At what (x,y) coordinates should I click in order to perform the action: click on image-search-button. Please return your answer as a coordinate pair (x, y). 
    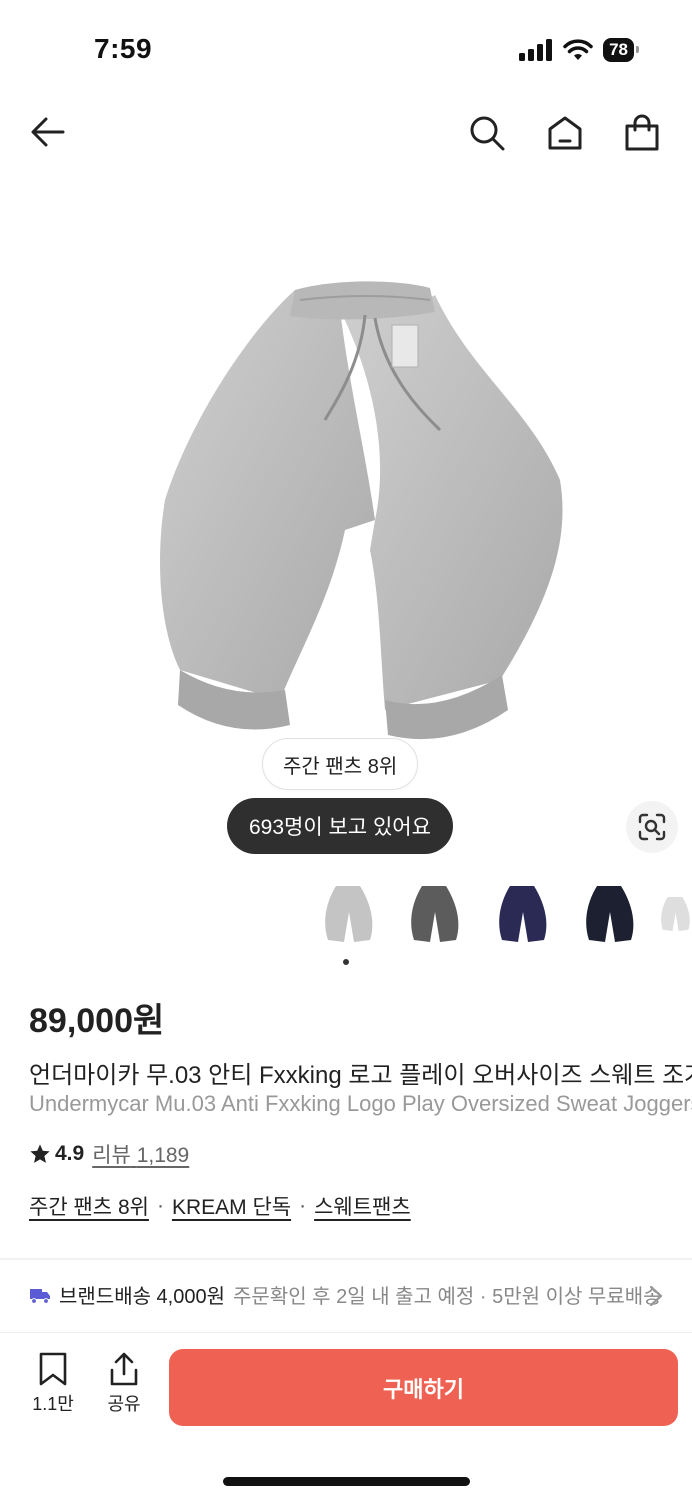
    Looking at the image, I should click on (652, 827).